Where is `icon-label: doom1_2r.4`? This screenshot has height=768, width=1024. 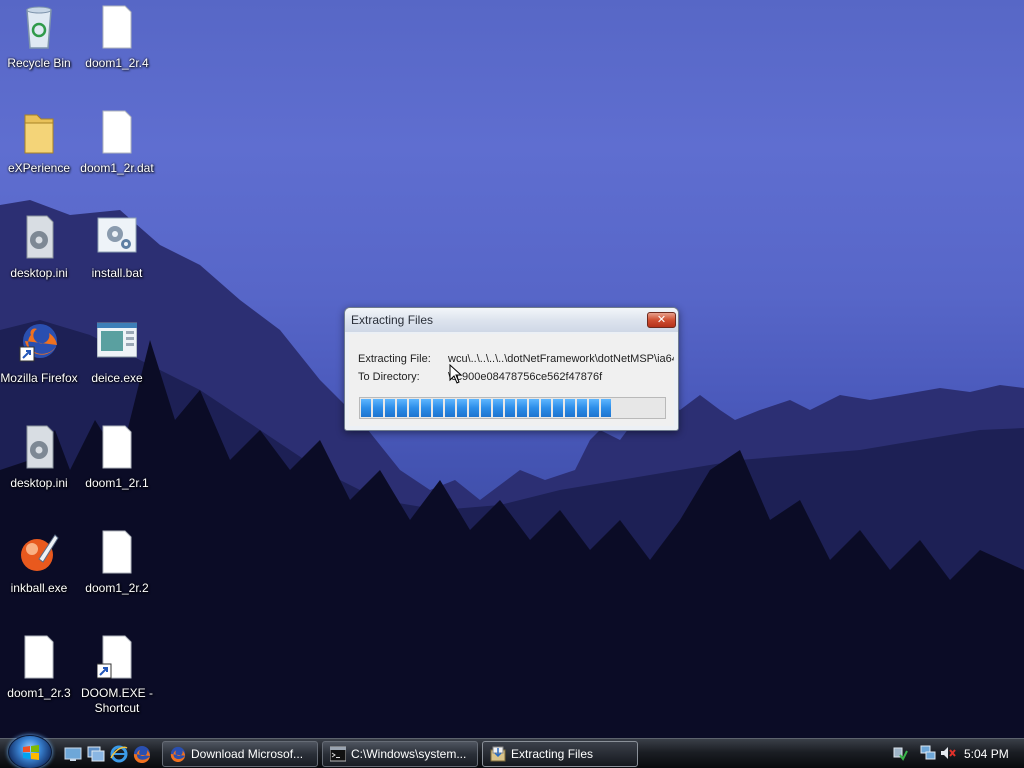 icon-label: doom1_2r.4 is located at coordinates (117, 63).